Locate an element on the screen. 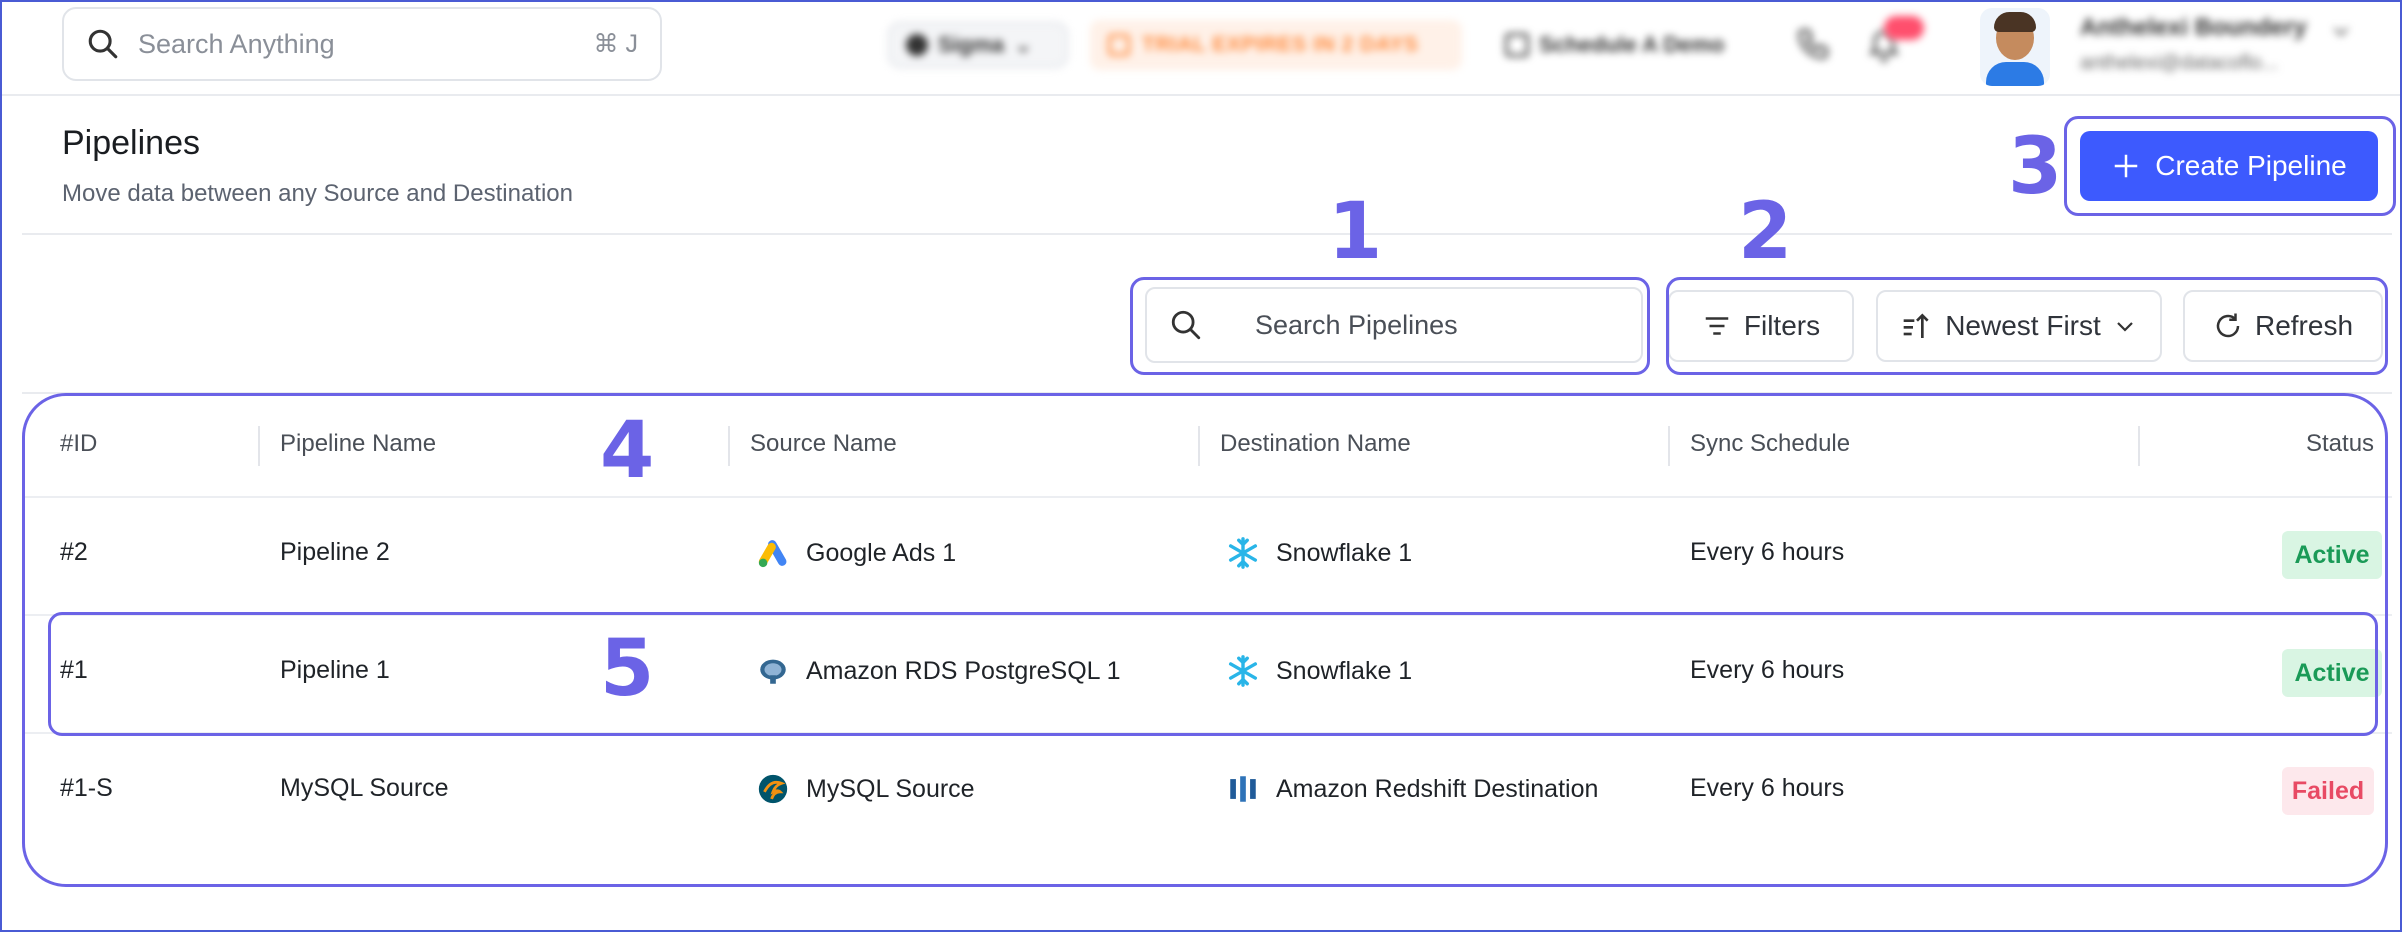  trial-notice: TRIAL EXPIRES IN 2 DAYS is located at coordinates (1276, 45).